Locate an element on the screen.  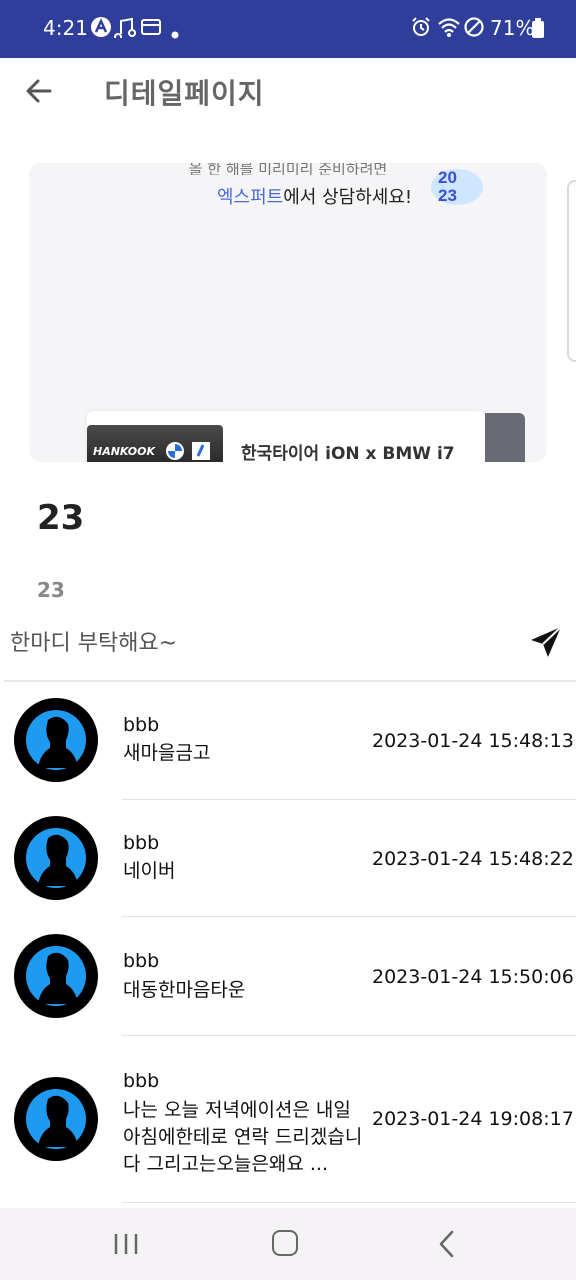
alarm-icon is located at coordinates (421, 29).